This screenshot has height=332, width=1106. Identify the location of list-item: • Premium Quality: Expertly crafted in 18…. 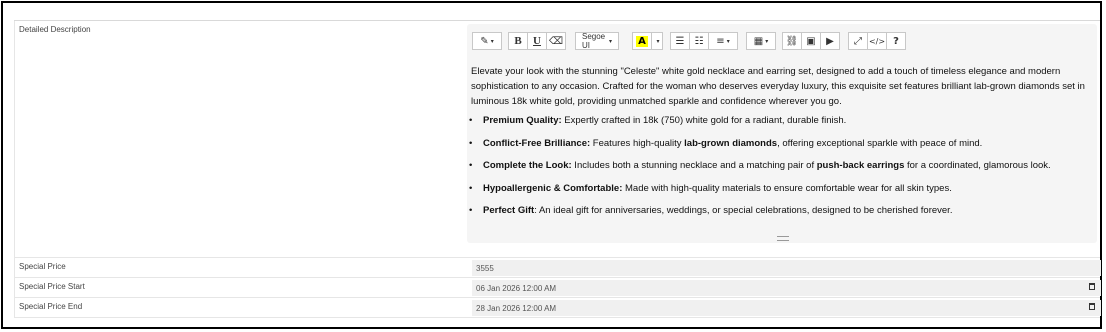
(658, 120).